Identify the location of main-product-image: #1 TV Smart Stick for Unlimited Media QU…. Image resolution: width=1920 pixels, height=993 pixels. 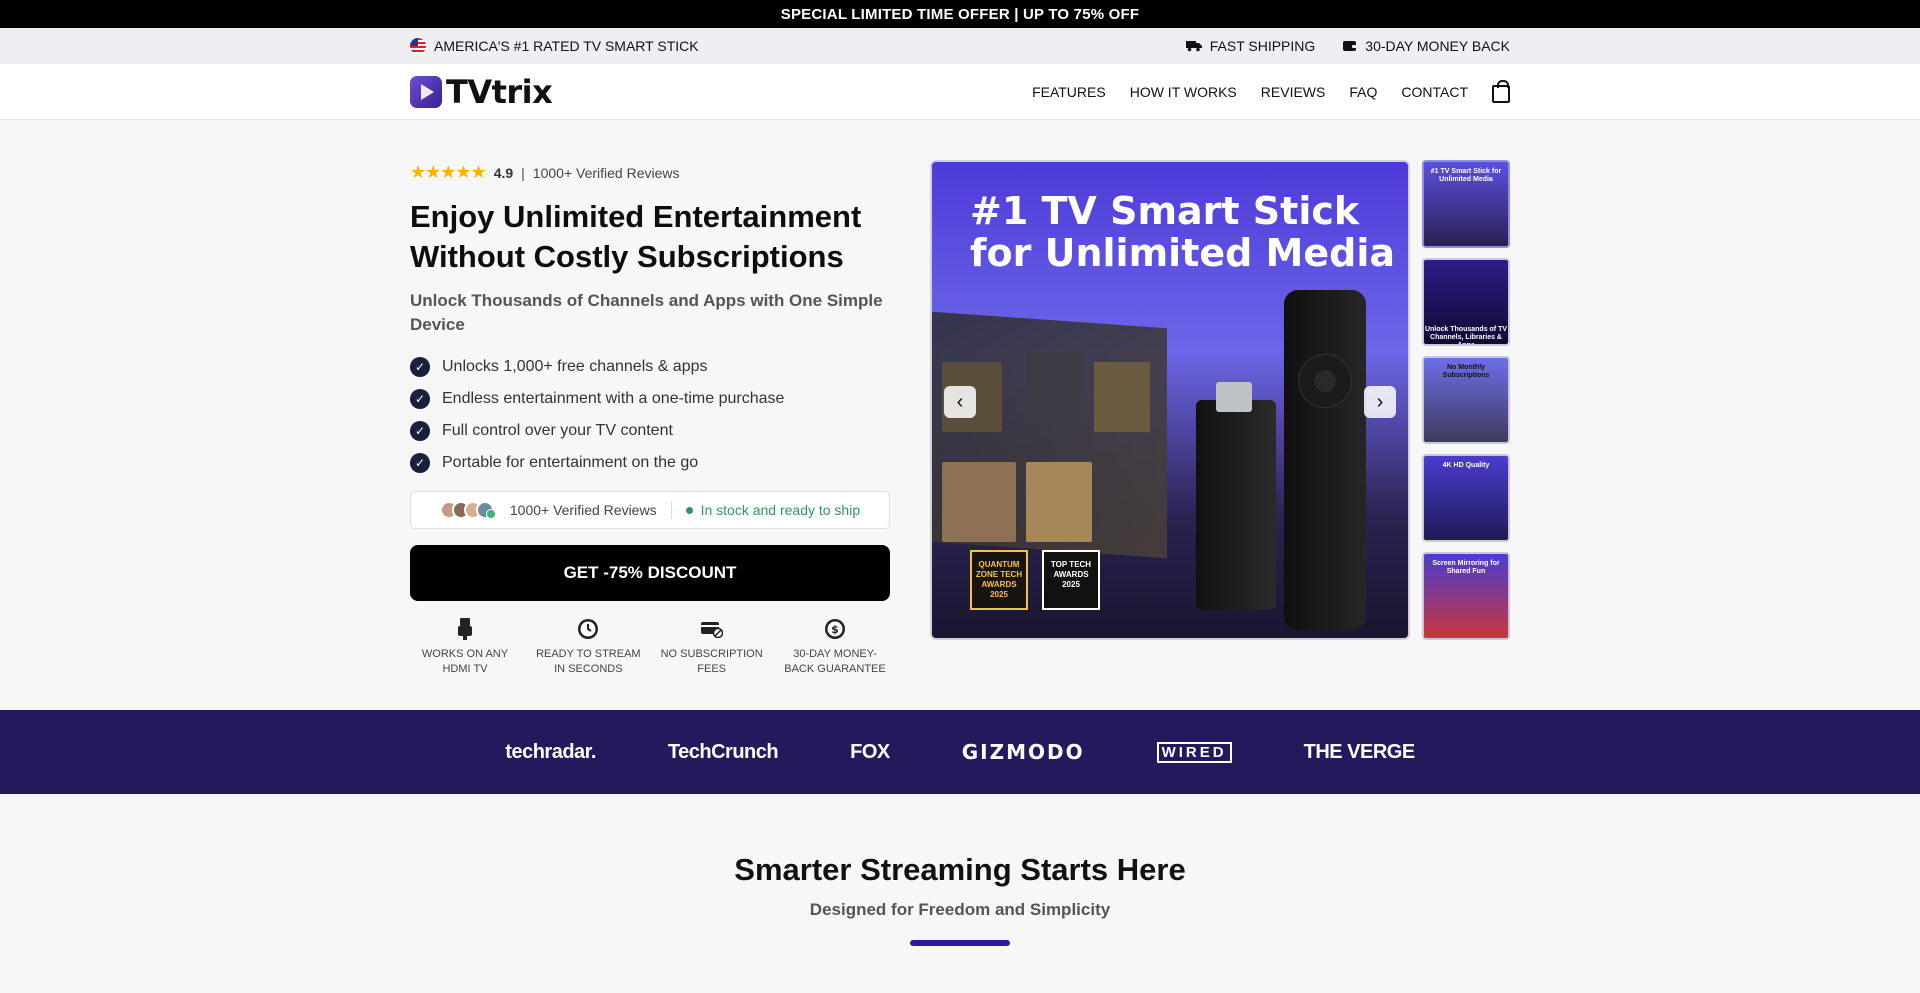
(1170, 400).